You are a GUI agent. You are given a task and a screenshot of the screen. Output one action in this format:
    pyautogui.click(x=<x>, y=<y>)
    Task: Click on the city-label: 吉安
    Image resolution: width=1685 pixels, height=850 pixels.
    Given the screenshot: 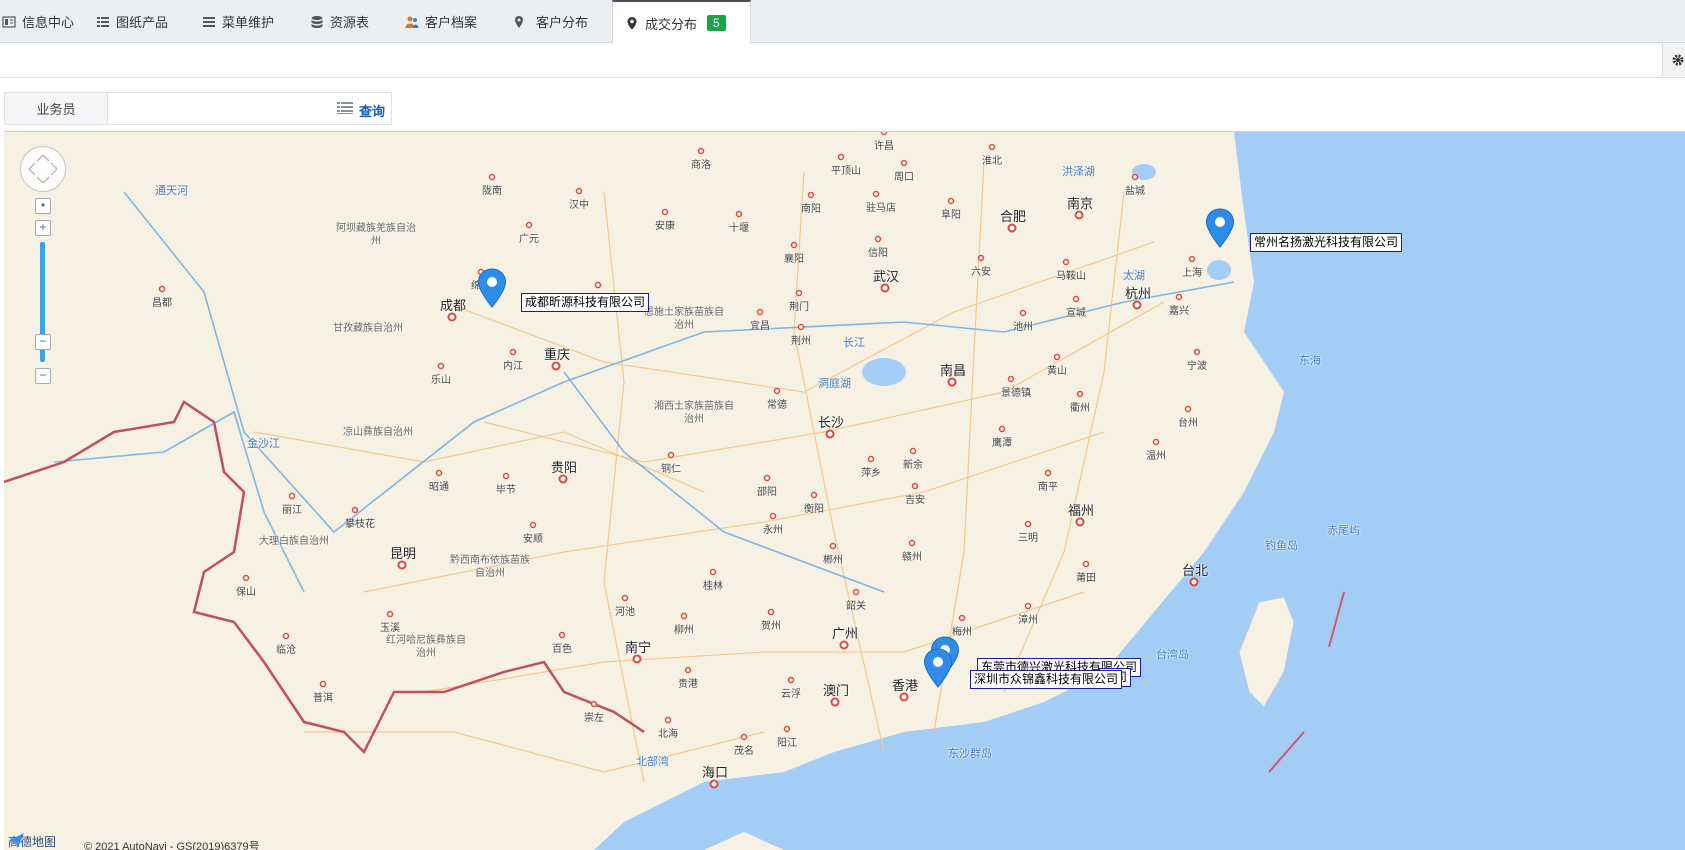 What is the action you would take?
    pyautogui.click(x=915, y=500)
    